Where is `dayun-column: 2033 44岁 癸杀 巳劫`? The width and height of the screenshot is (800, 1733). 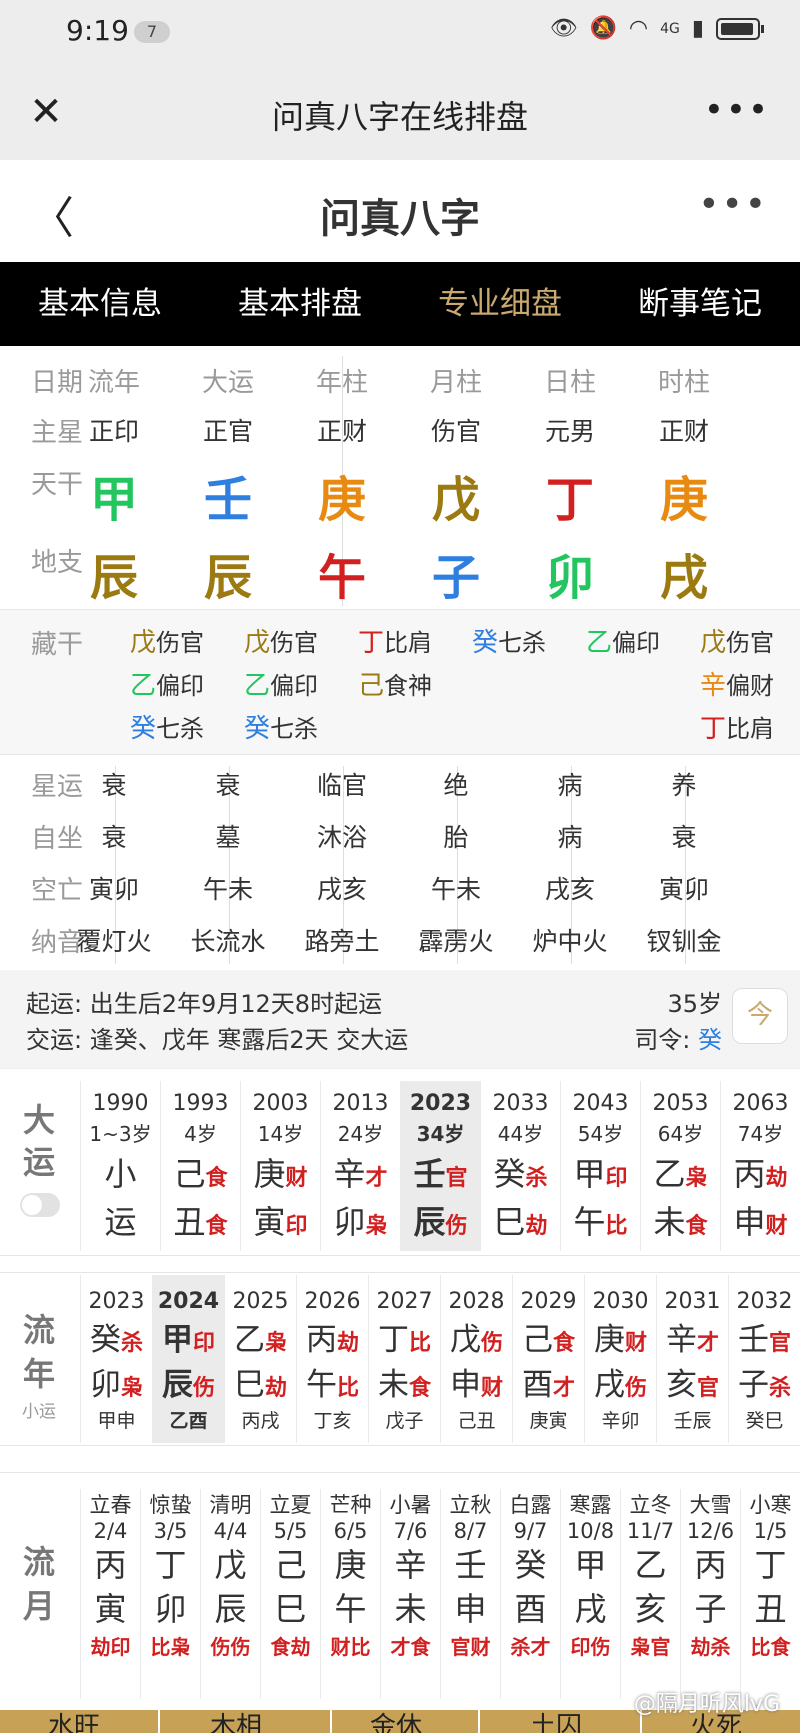 dayun-column: 2033 44岁 癸杀 巳劫 is located at coordinates (520, 1166).